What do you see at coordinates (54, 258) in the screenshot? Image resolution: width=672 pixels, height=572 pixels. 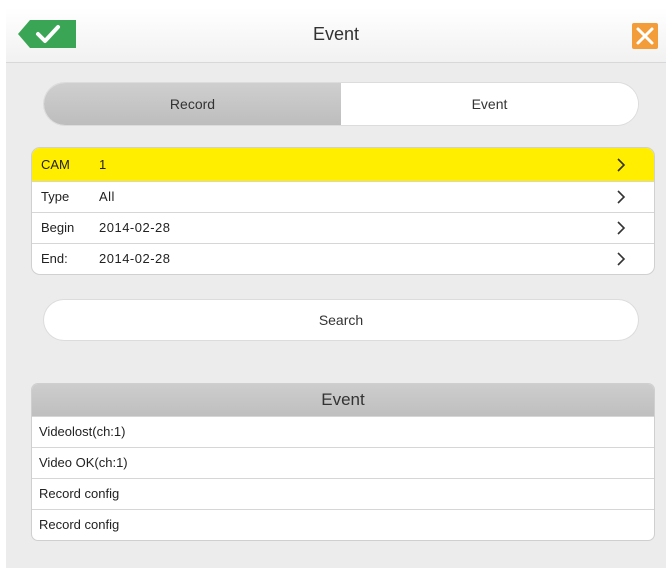 I see `filter-label: End:` at bounding box center [54, 258].